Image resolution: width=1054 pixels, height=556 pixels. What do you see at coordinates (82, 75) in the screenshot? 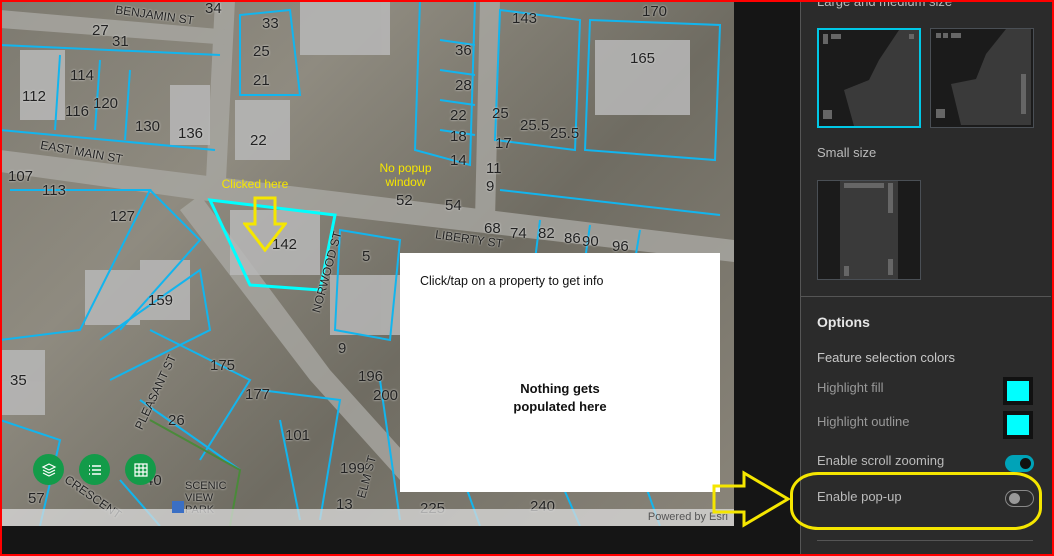
I see `parcel-label: 114` at bounding box center [82, 75].